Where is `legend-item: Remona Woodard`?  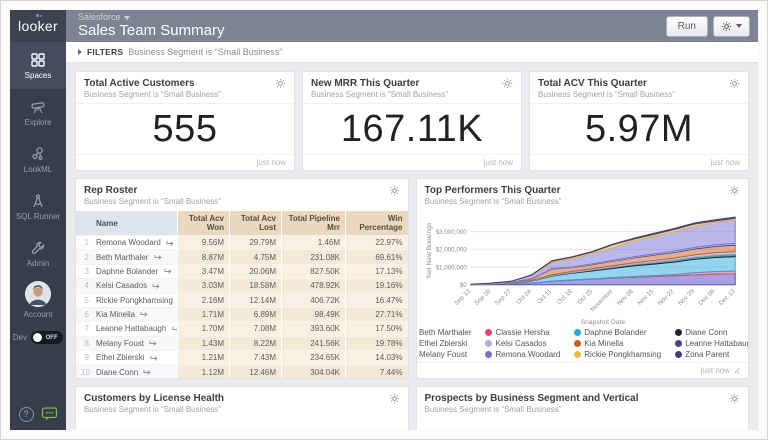
legend-item: Remona Woodard is located at coordinates (522, 354).